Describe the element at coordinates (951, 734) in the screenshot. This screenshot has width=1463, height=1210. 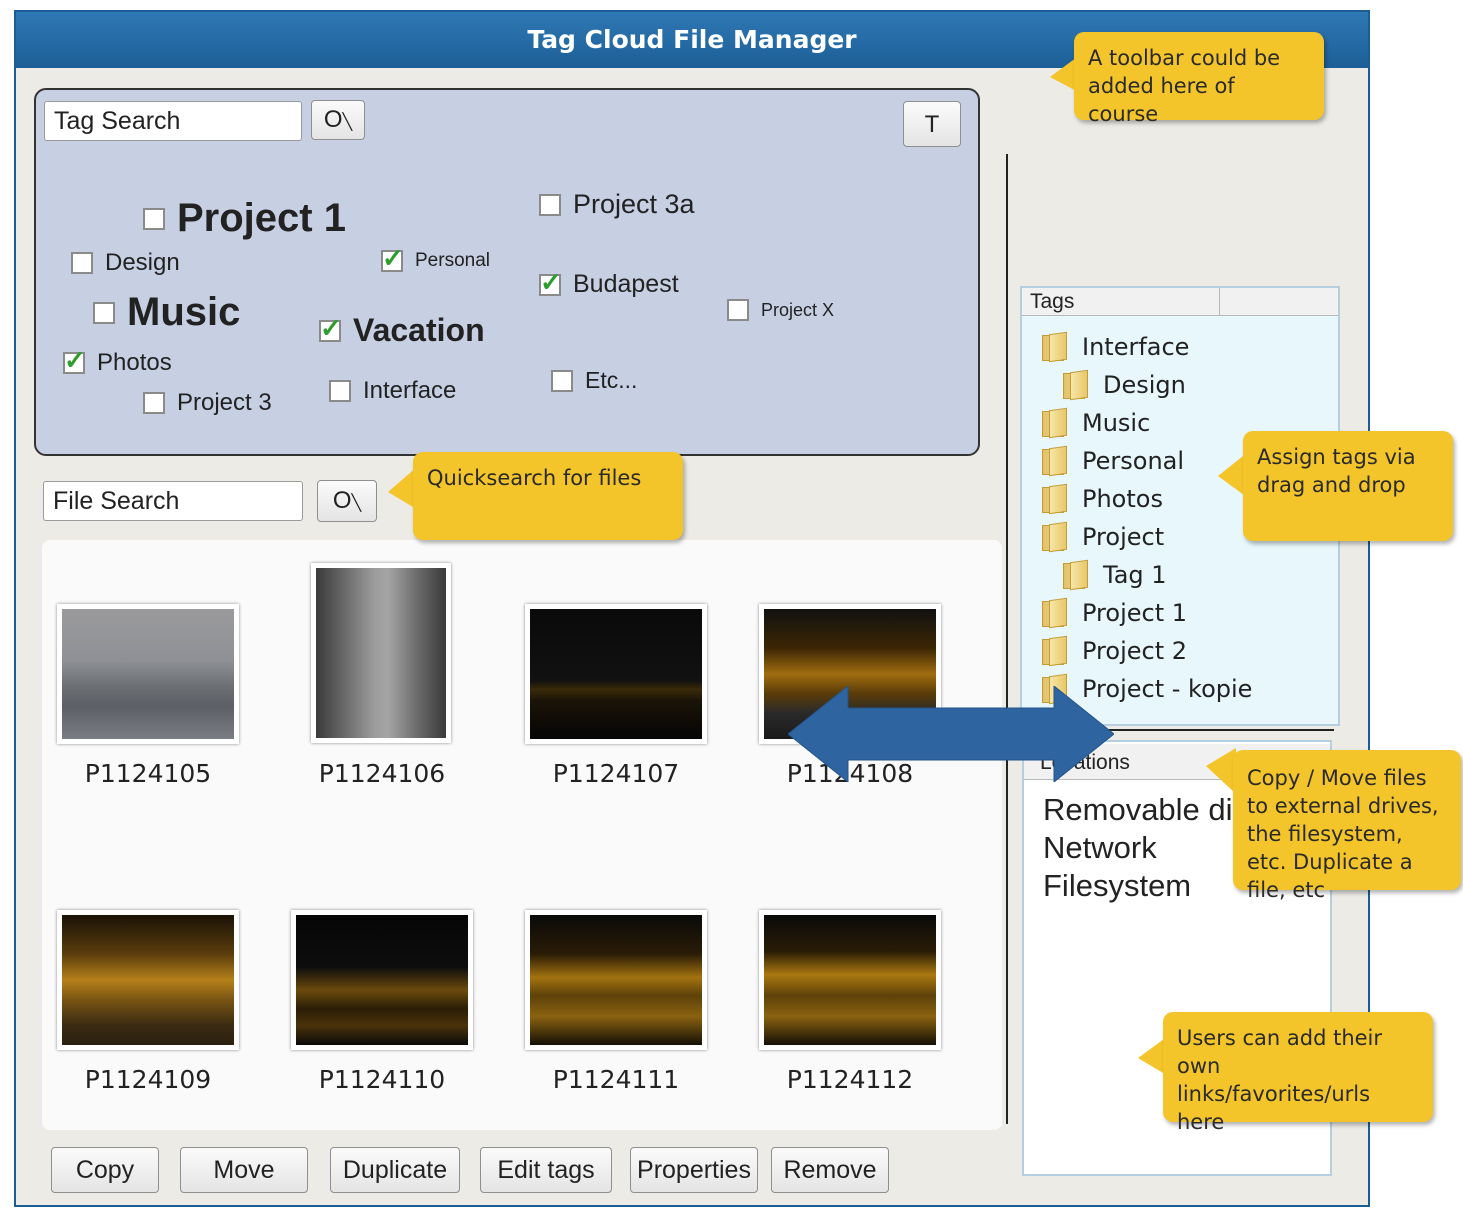
I see `drag-arrow-icon` at that location.